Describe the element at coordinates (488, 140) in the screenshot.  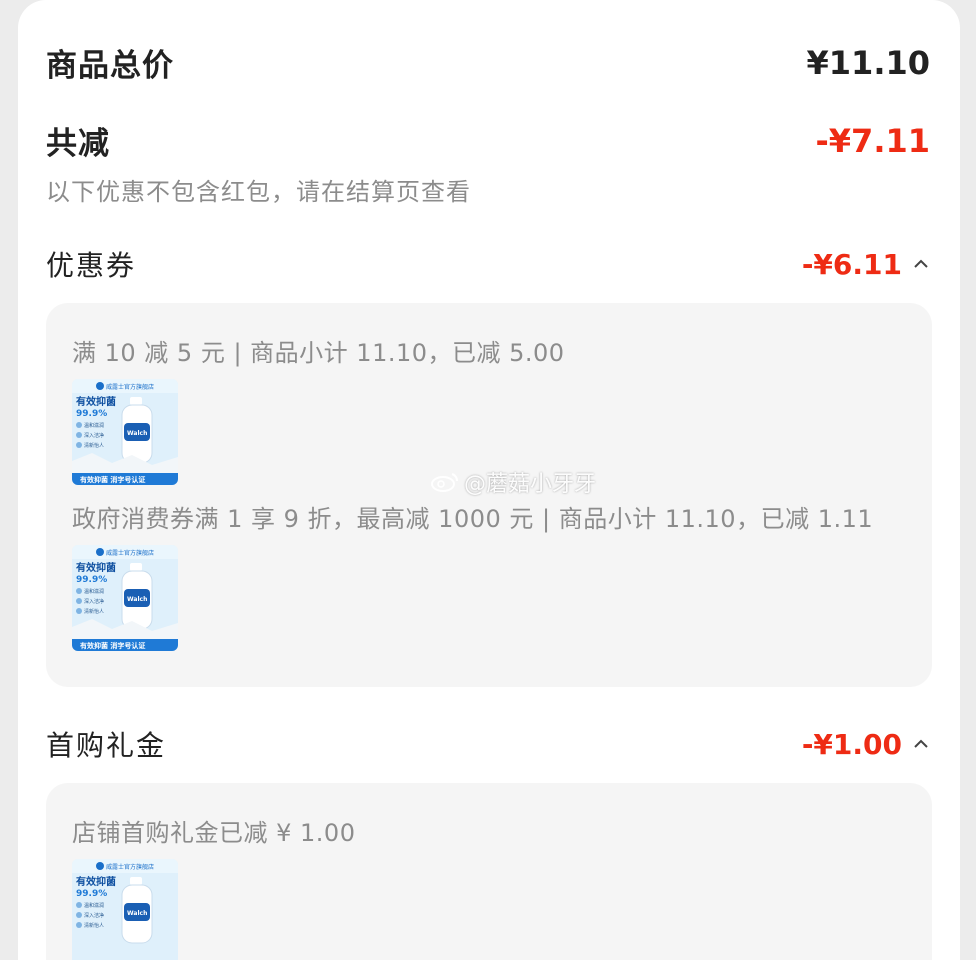
I see `total-reduction-row: 共减 -¥7.11` at that location.